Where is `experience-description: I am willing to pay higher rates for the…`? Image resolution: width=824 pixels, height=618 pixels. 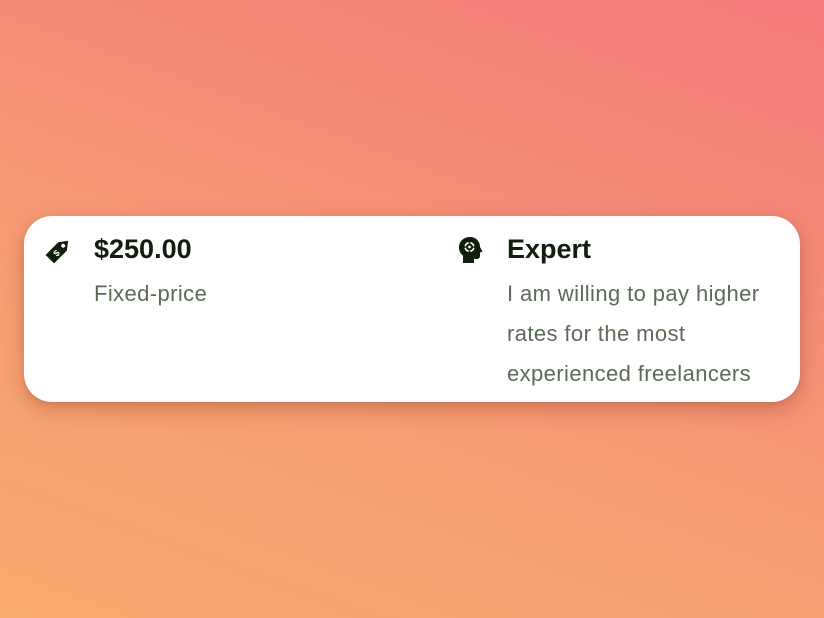
experience-description: I am willing to pay higher rates for the… is located at coordinates (633, 333).